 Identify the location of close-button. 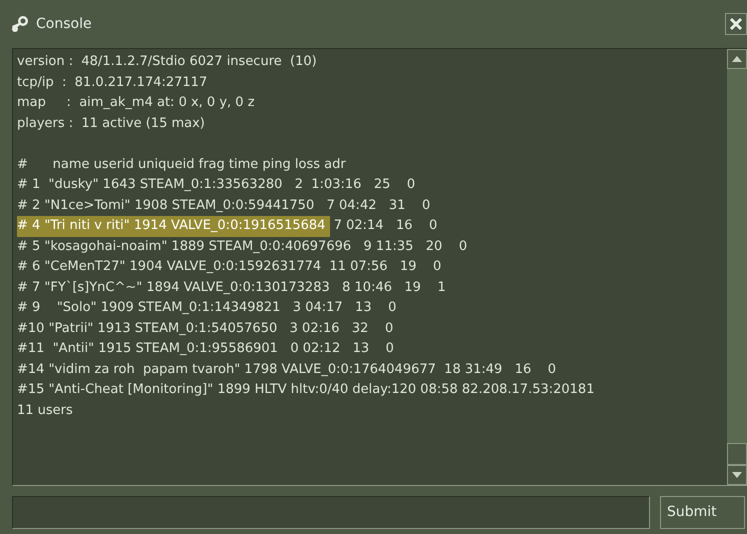
(736, 24).